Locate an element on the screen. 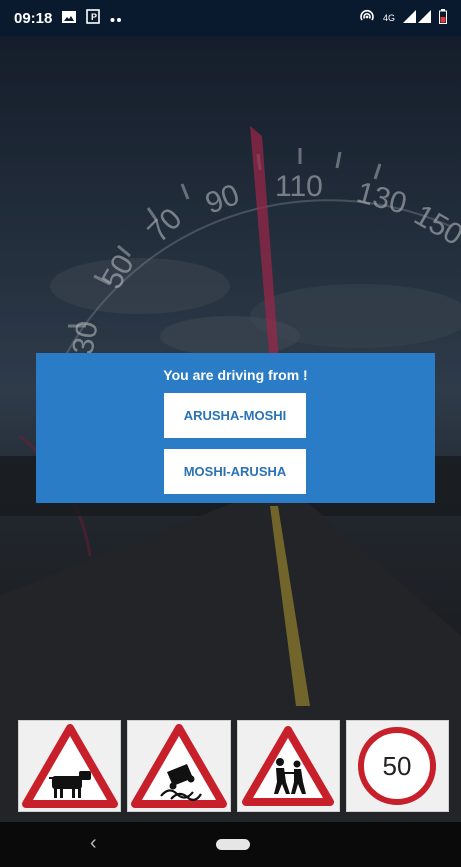 The height and width of the screenshot is (867, 461). status-bar: 09:18 P 4G is located at coordinates (230, 18).